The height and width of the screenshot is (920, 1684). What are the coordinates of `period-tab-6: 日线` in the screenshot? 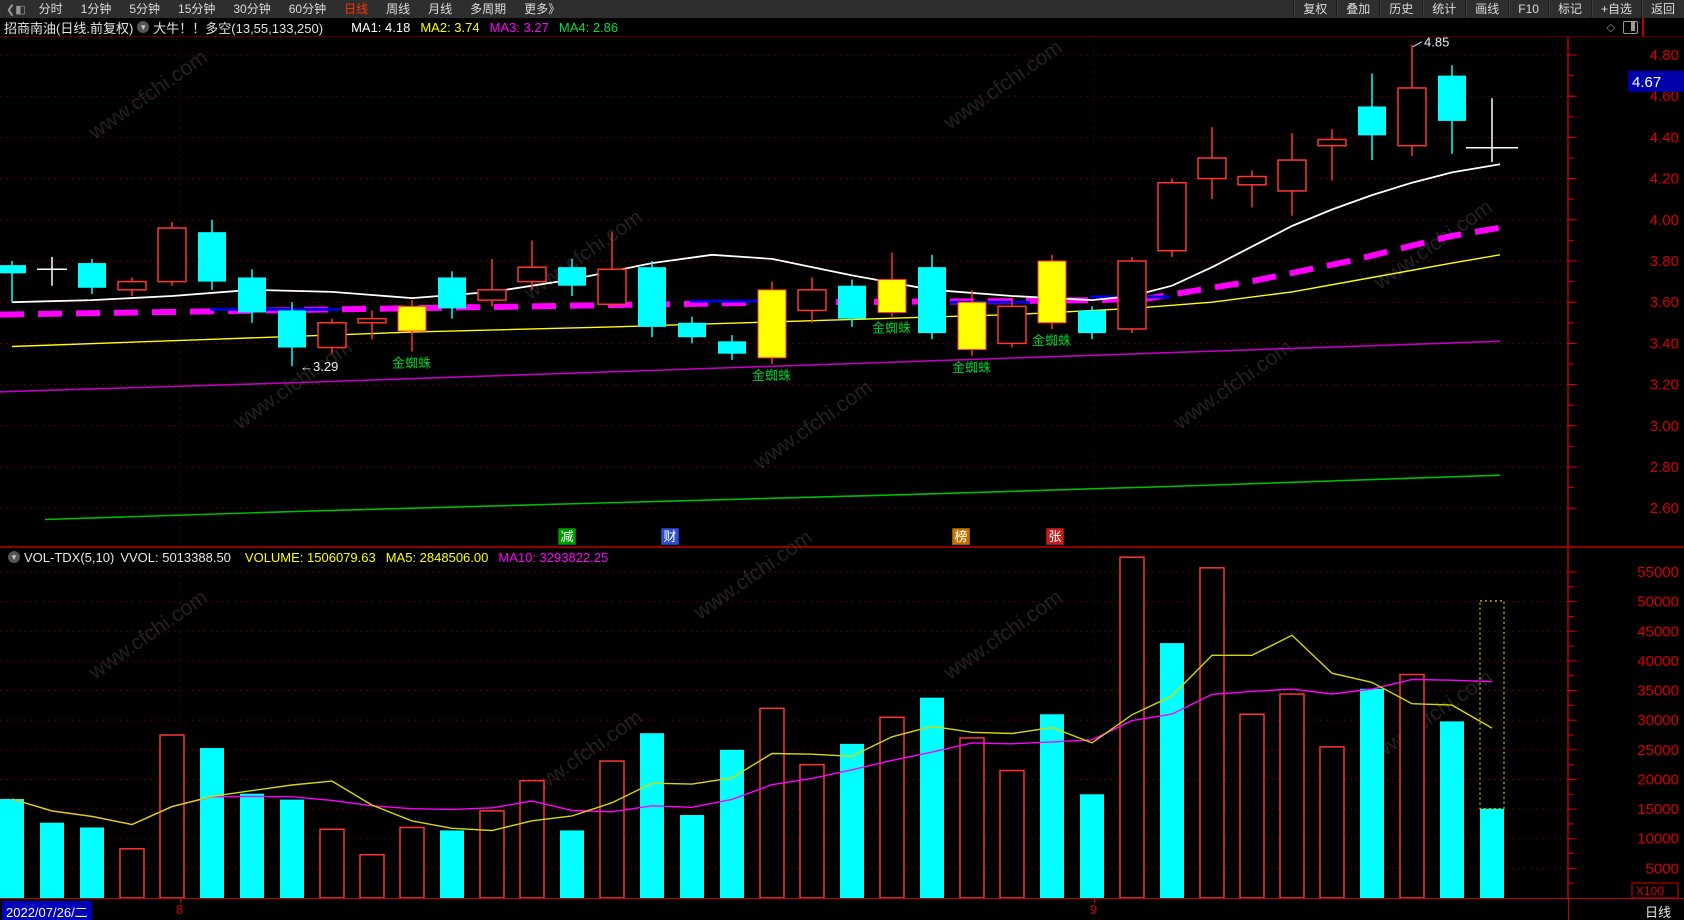 It's located at (356, 9).